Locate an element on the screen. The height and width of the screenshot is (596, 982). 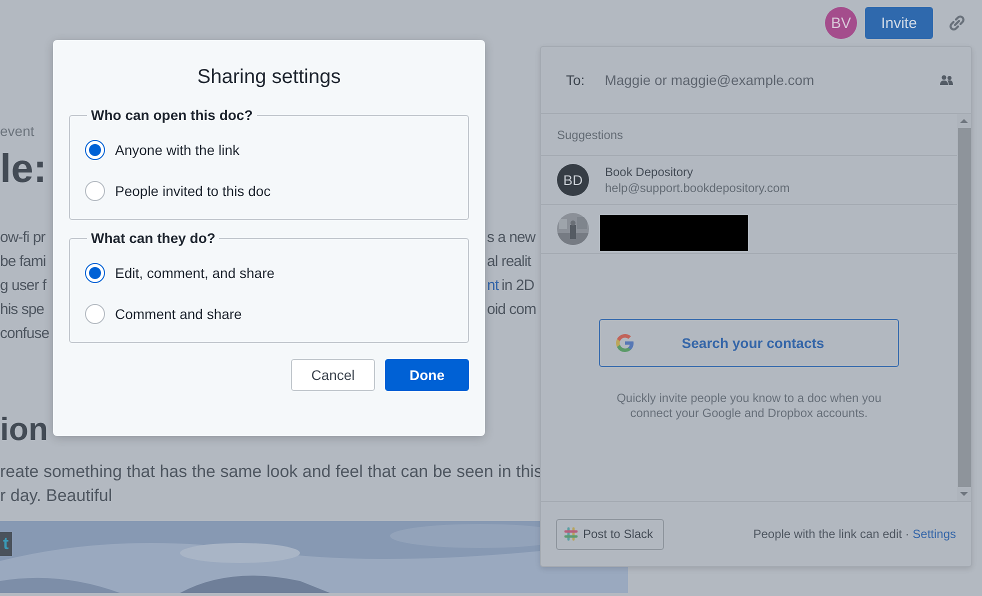
search-contacts-button: Search your contacts is located at coordinates (749, 343).